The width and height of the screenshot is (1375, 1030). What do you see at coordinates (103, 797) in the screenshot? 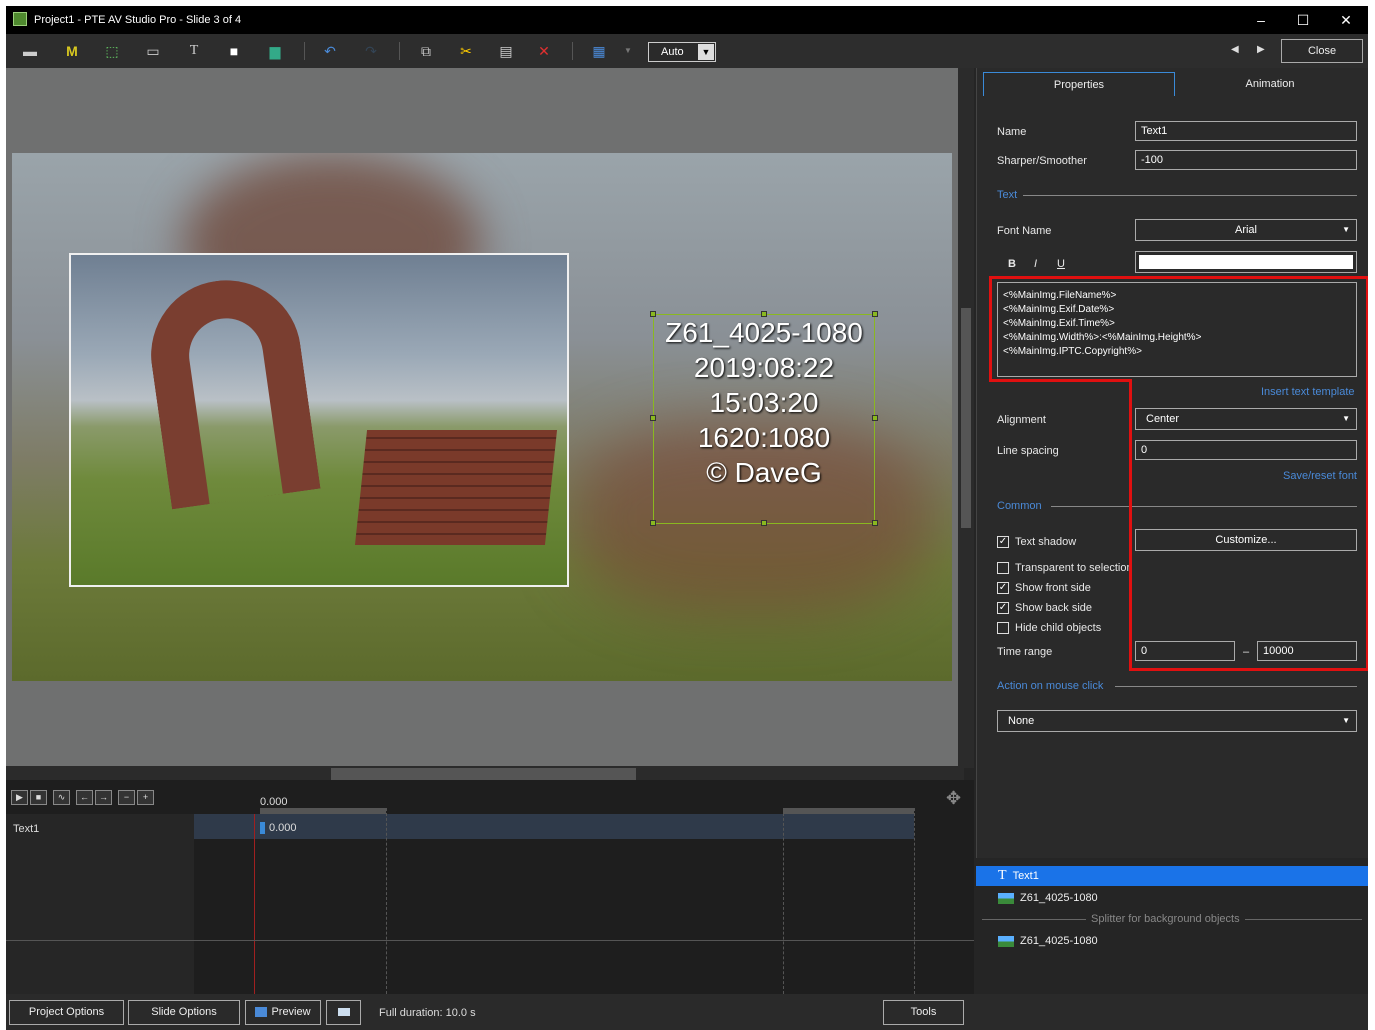
I see `arrow-right-icon: →` at bounding box center [103, 797].